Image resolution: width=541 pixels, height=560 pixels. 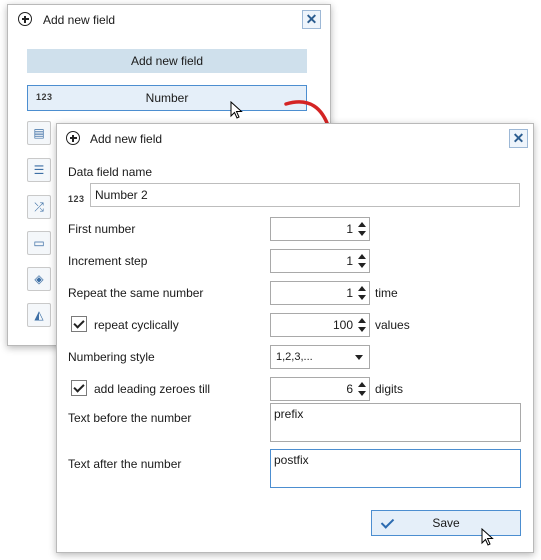 I want to click on front-close-button: ✕, so click(x=518, y=138).